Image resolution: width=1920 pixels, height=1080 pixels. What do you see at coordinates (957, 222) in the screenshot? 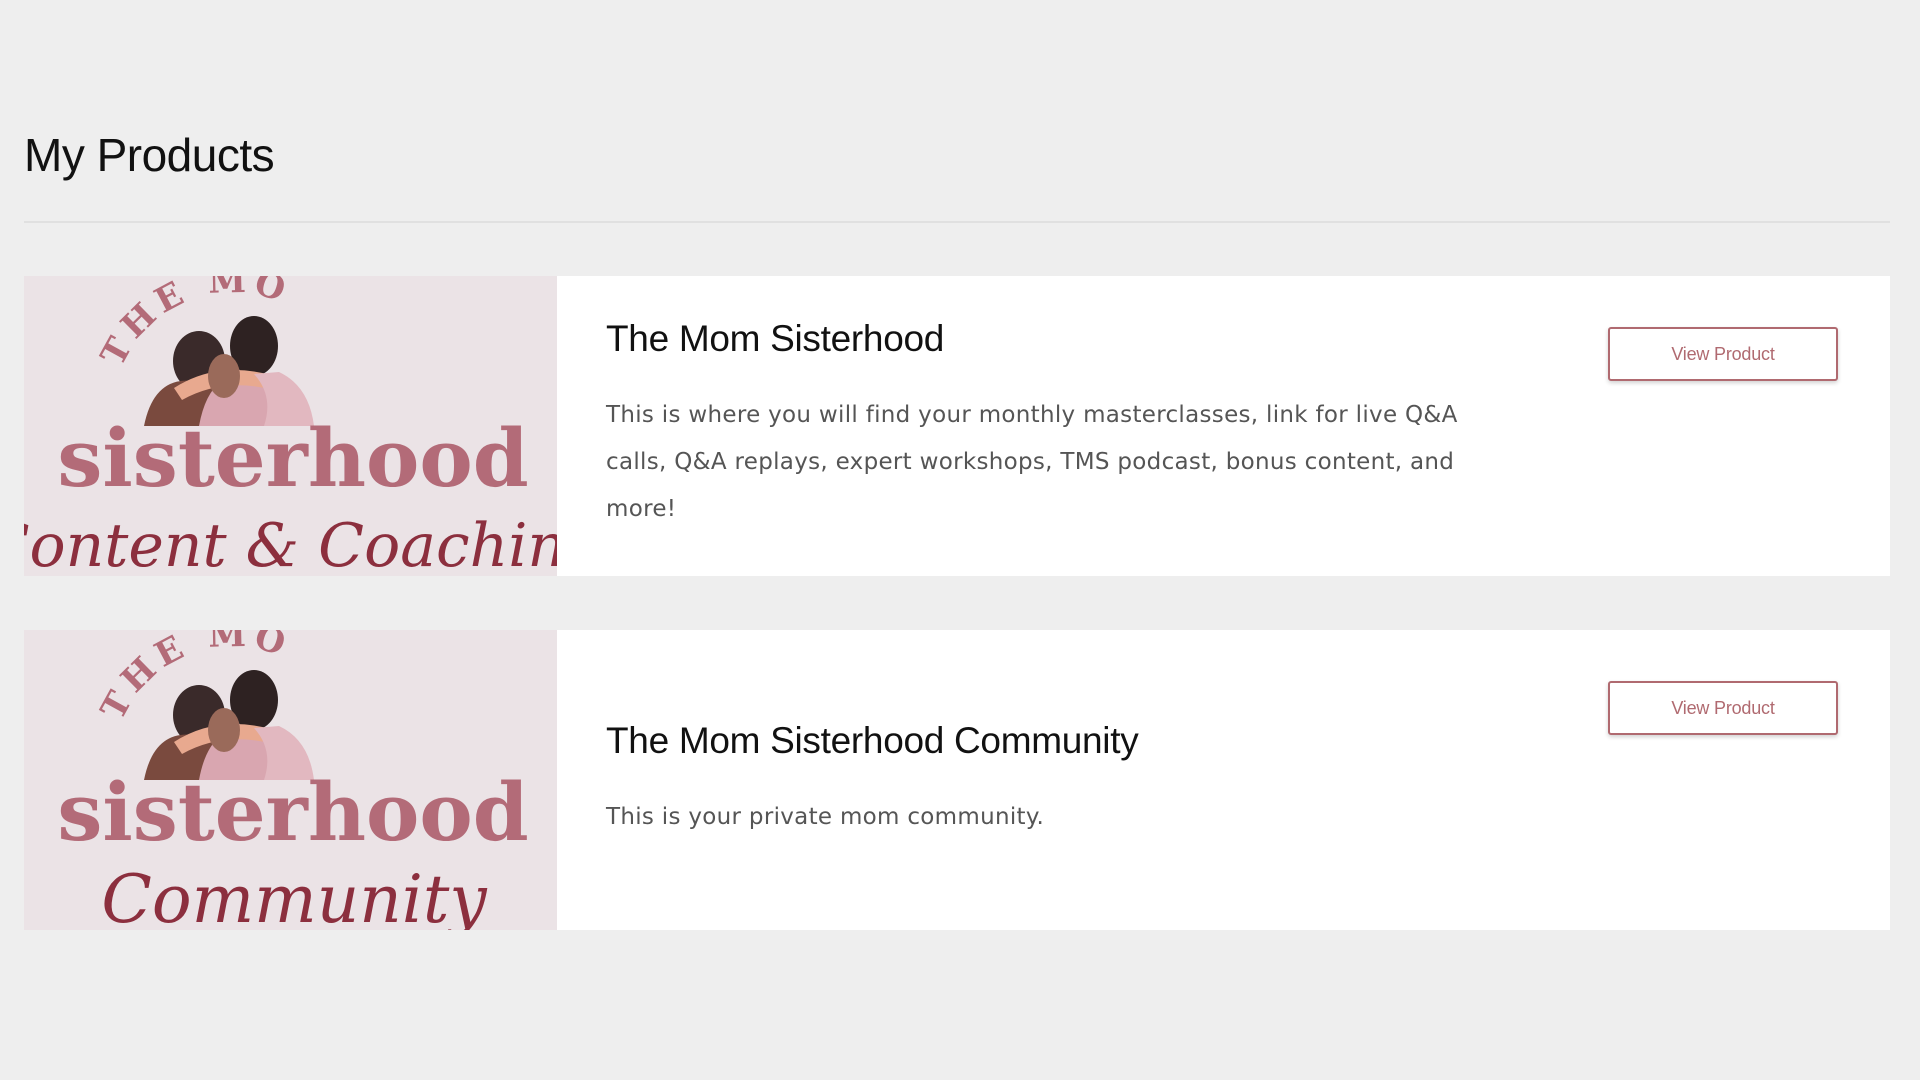
I see `title-divider` at bounding box center [957, 222].